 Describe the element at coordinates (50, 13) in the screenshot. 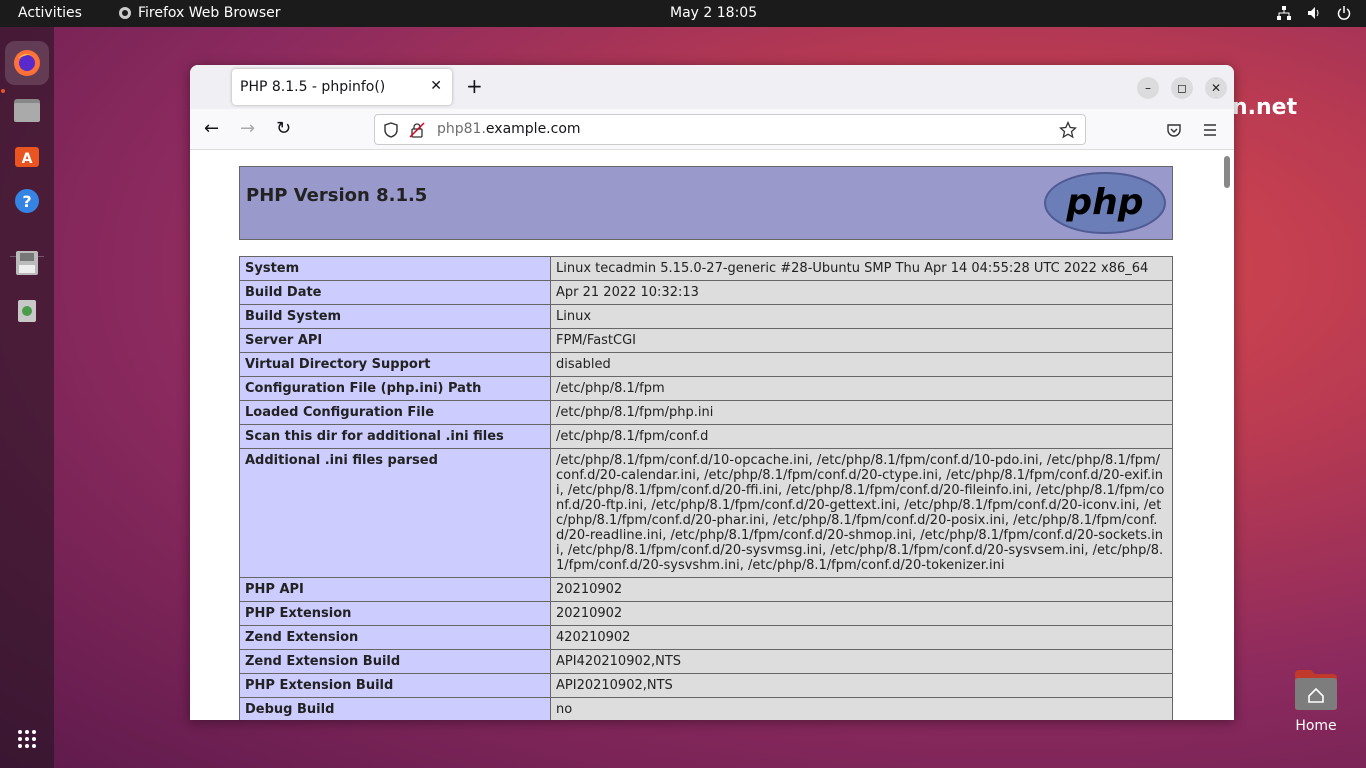

I see `activities-button: Activities` at that location.